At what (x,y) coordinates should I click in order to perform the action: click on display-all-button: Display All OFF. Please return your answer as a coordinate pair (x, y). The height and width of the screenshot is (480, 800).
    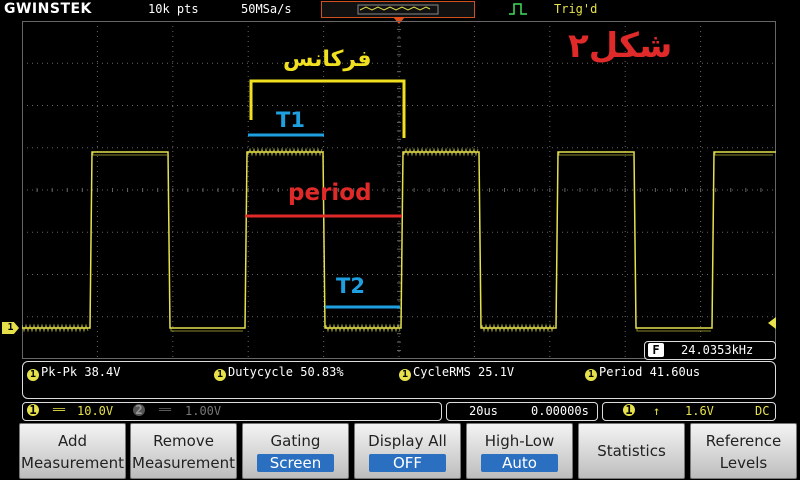
    Looking at the image, I should click on (407, 451).